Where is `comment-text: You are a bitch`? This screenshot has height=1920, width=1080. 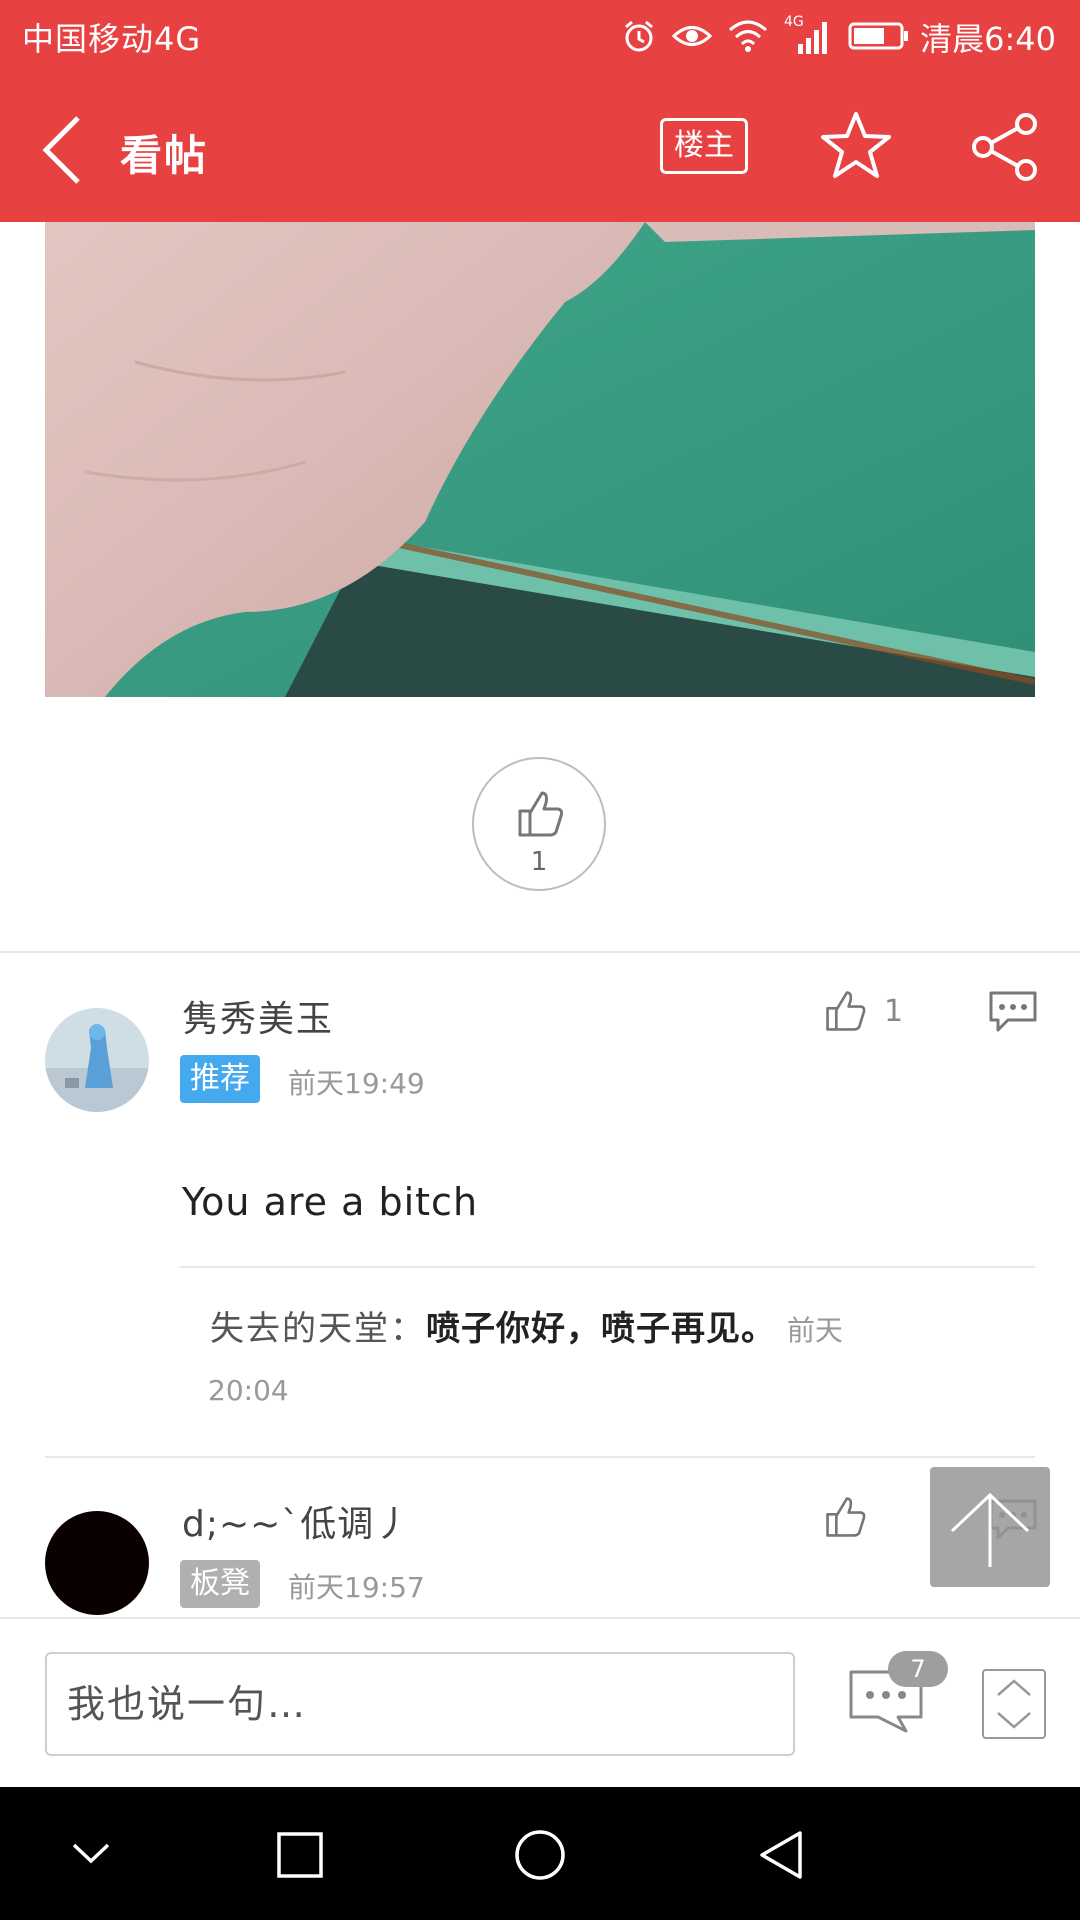 comment-text: You are a bitch is located at coordinates (330, 1202).